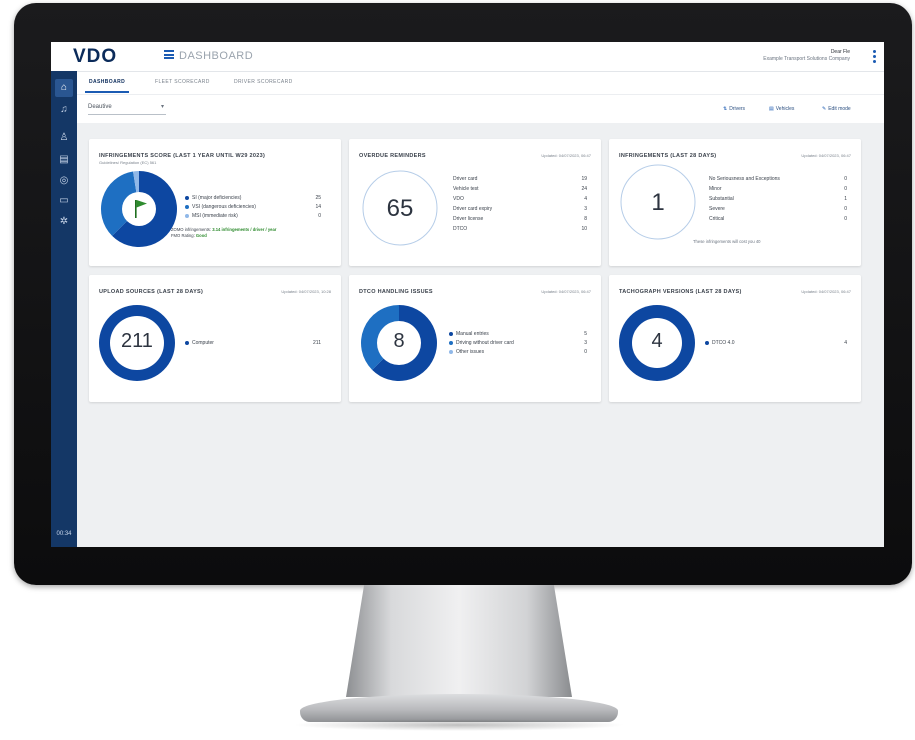 The image size is (915, 740). What do you see at coordinates (64, 160) in the screenshot?
I see `document-icon: ▤` at bounding box center [64, 160].